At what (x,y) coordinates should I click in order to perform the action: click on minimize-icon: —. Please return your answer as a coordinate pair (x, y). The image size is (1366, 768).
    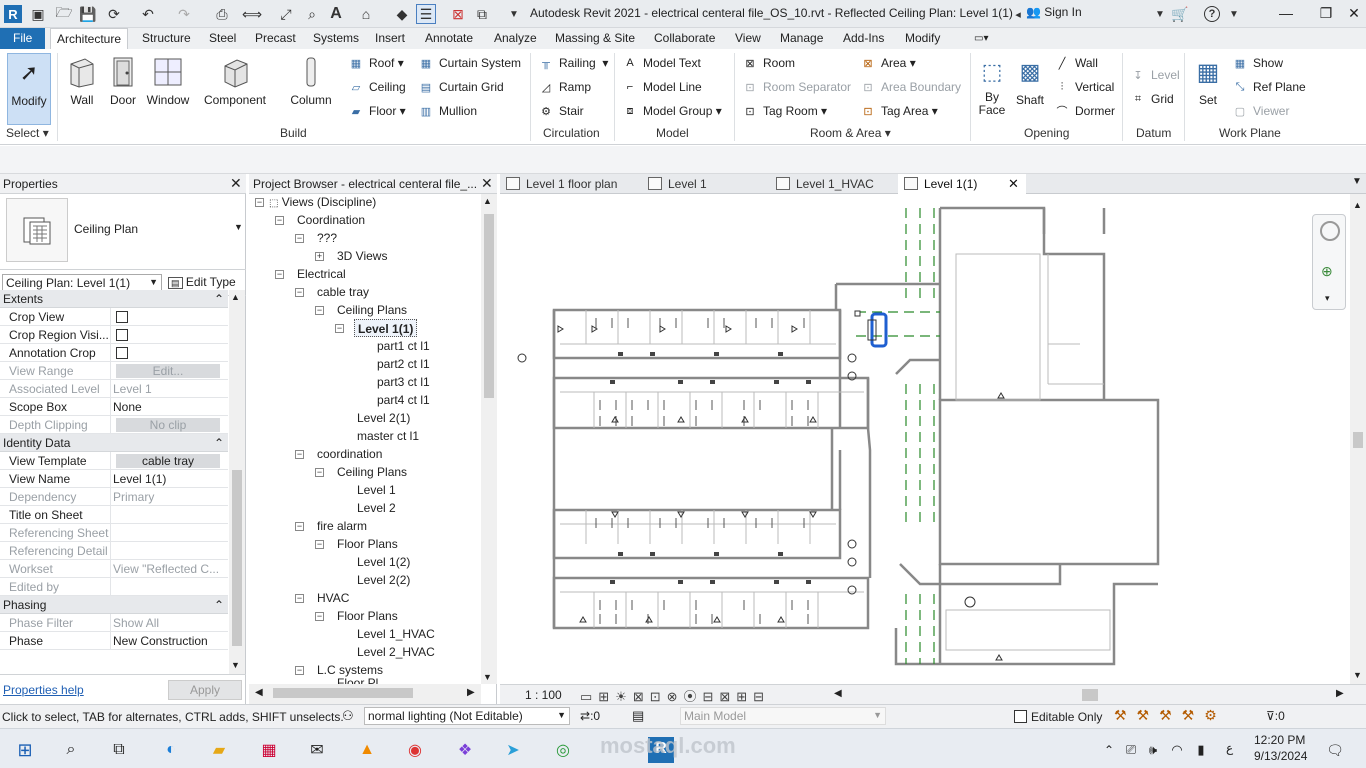
    Looking at the image, I should click on (1286, 13).